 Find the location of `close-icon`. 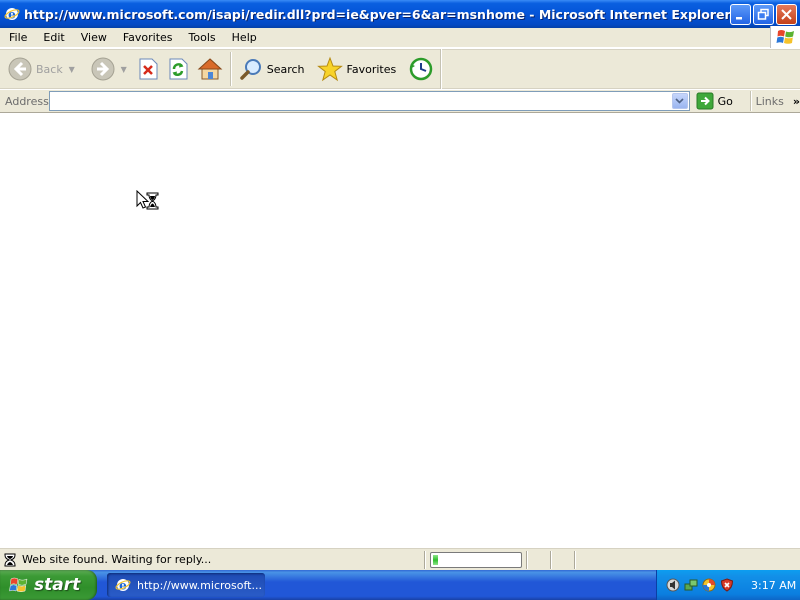

close-icon is located at coordinates (786, 14).